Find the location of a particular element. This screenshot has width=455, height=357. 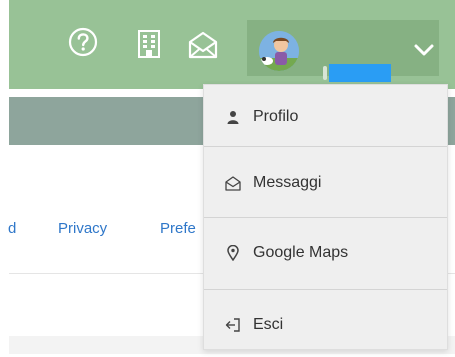

menu-item-google-maps: Google Maps is located at coordinates (325, 253).